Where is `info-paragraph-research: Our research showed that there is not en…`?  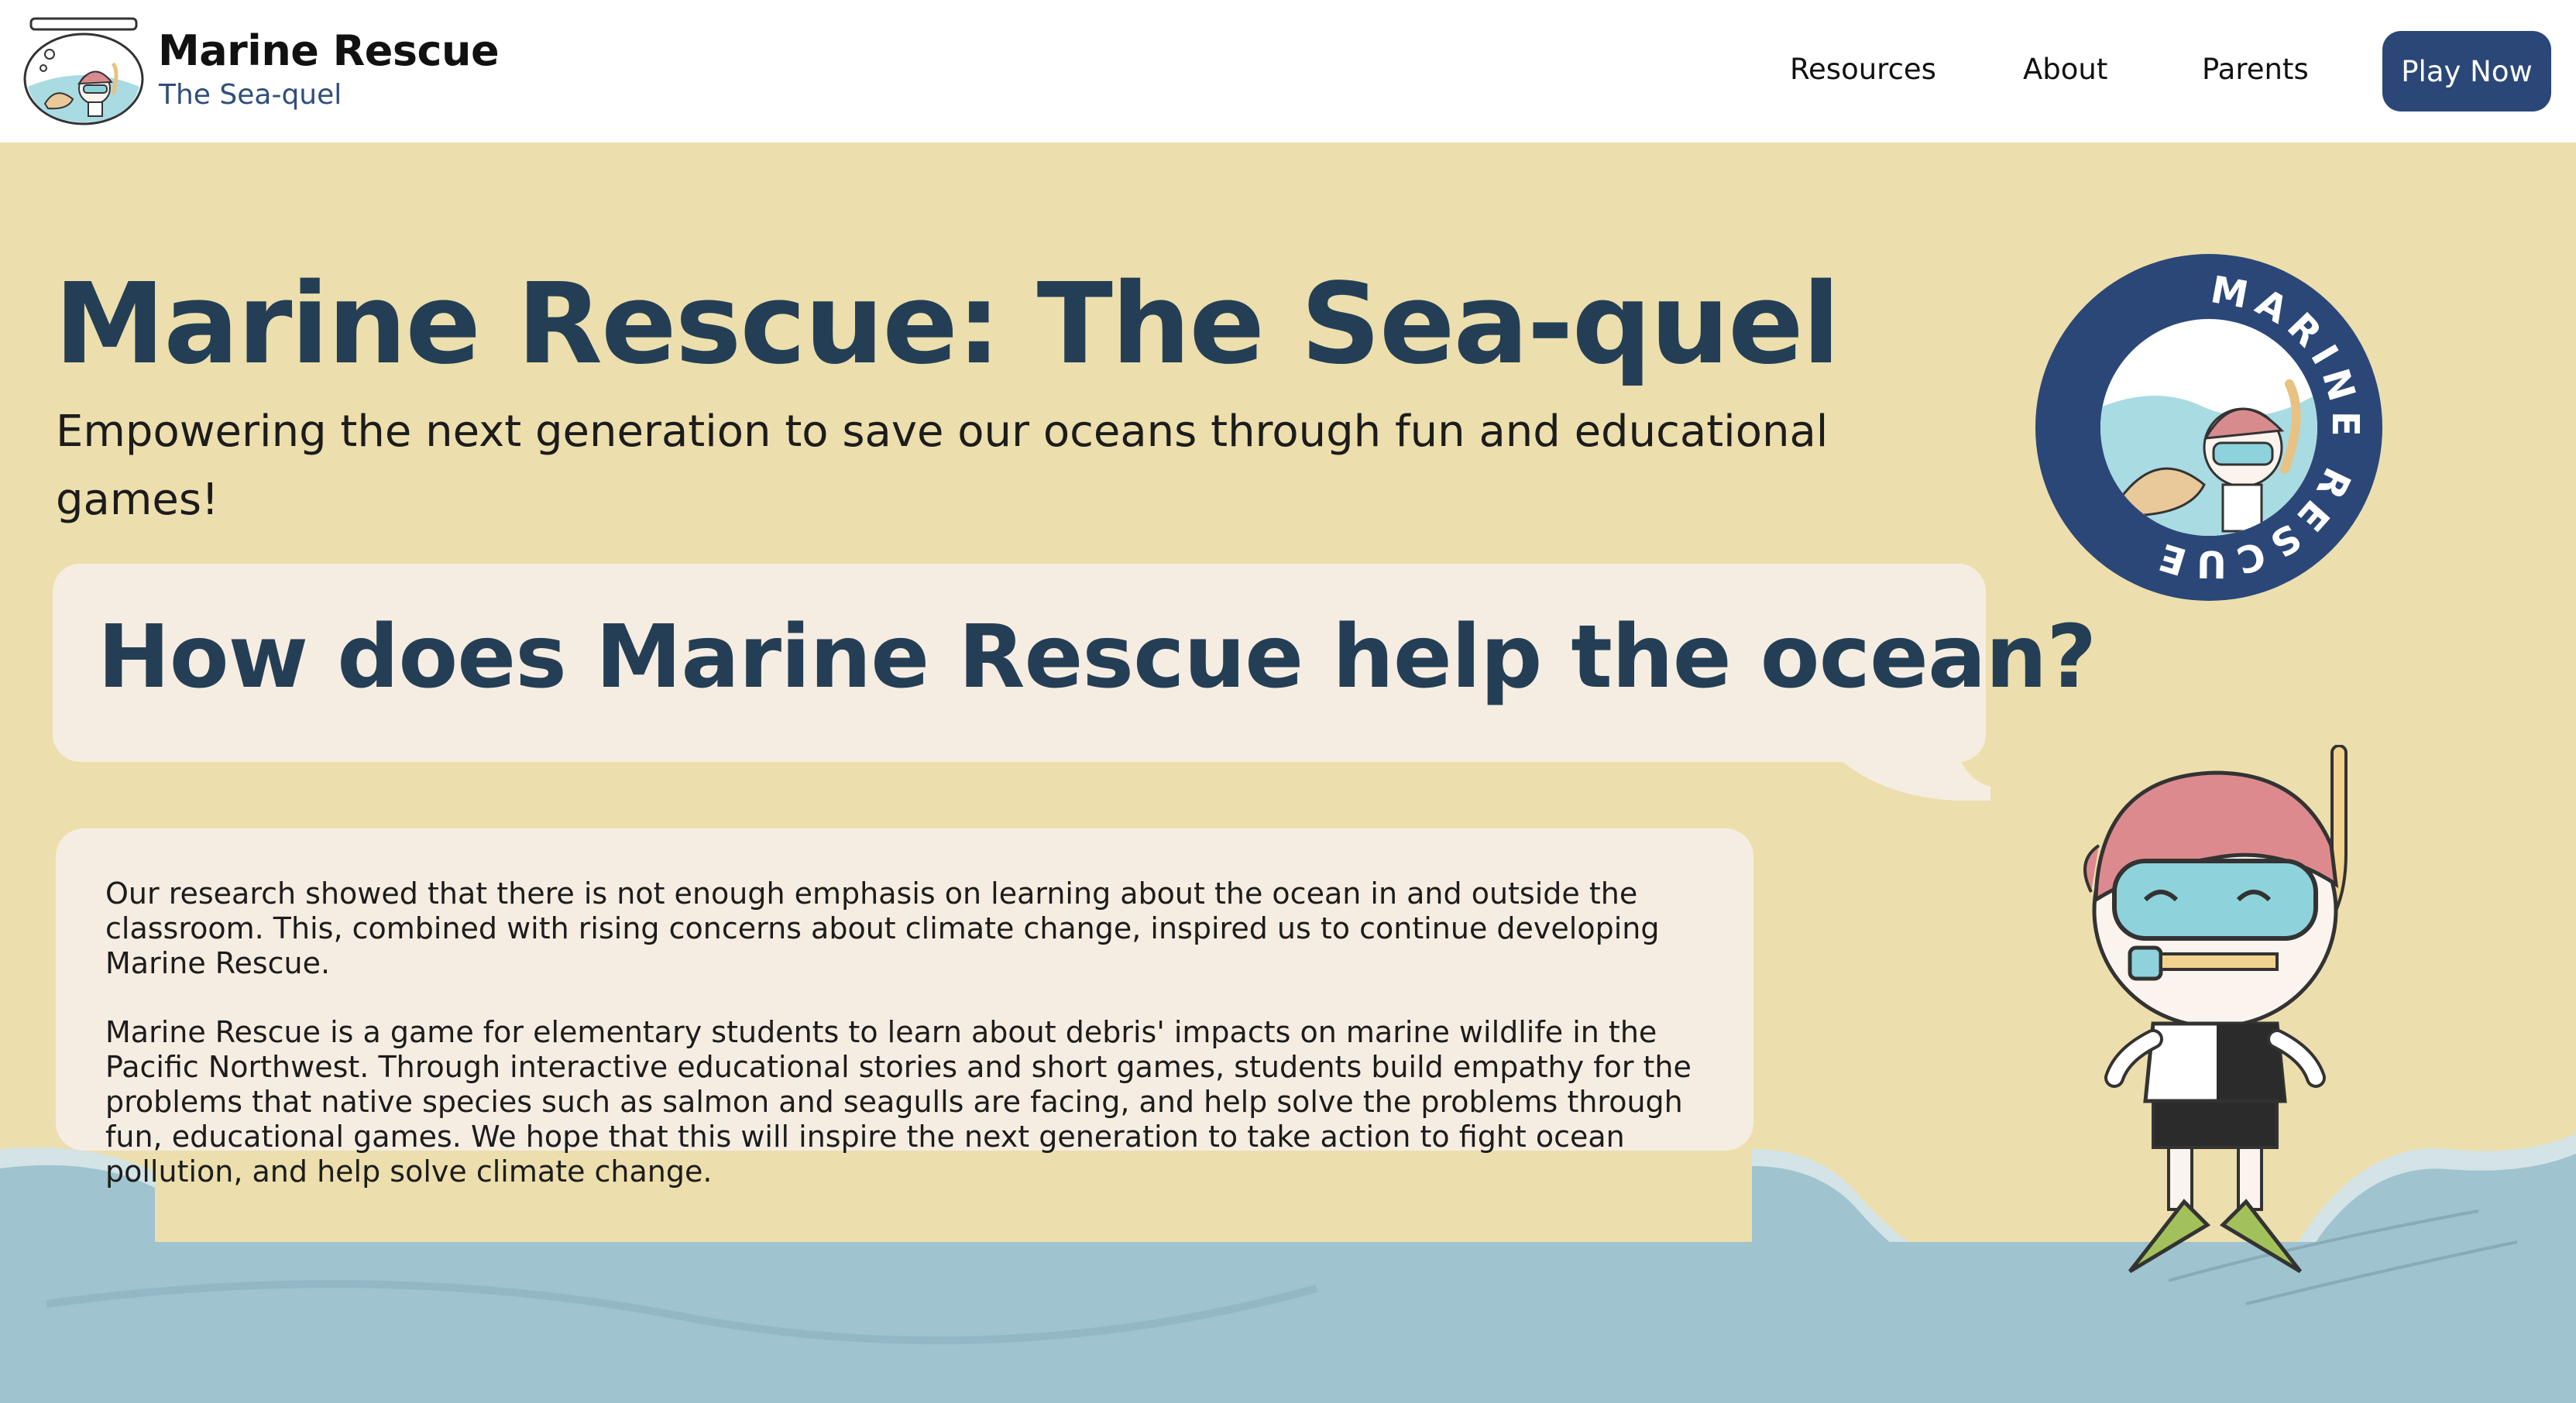 info-paragraph-research: Our research showed that there is not en… is located at coordinates (882, 928).